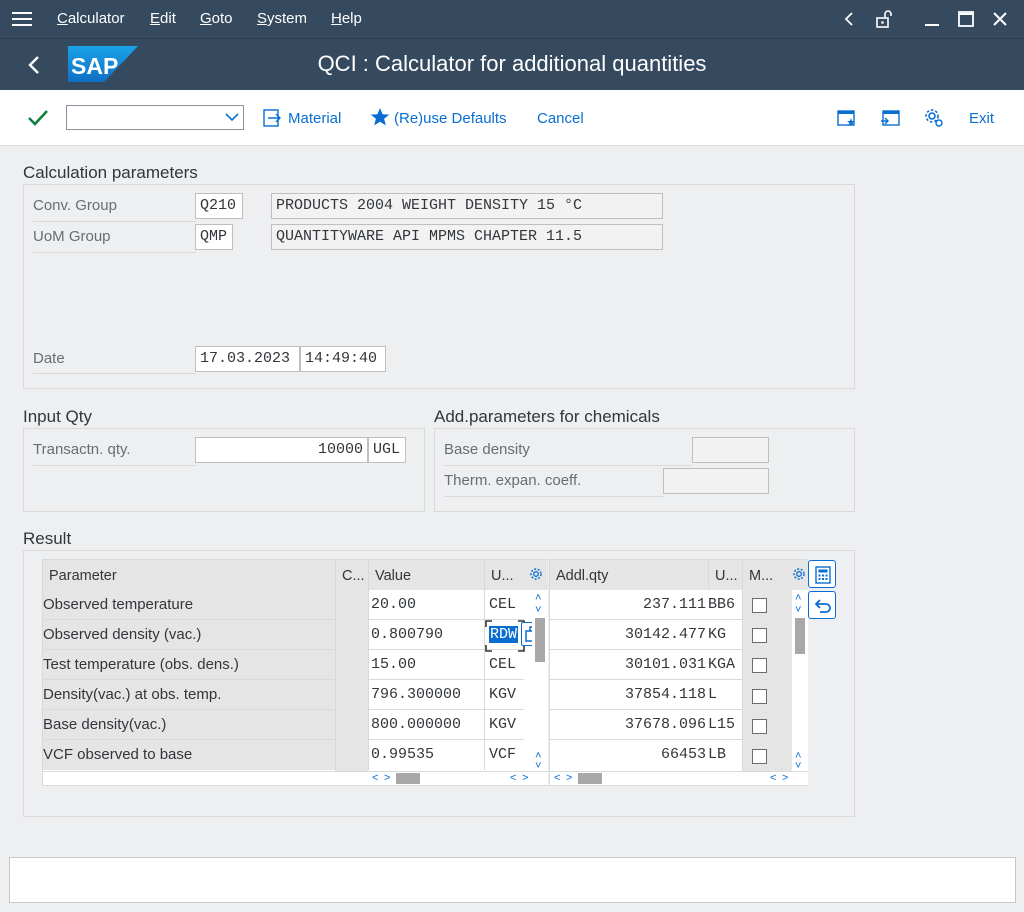 This screenshot has width=1024, height=912. I want to click on qty-unit-cell: KG, so click(725, 635).